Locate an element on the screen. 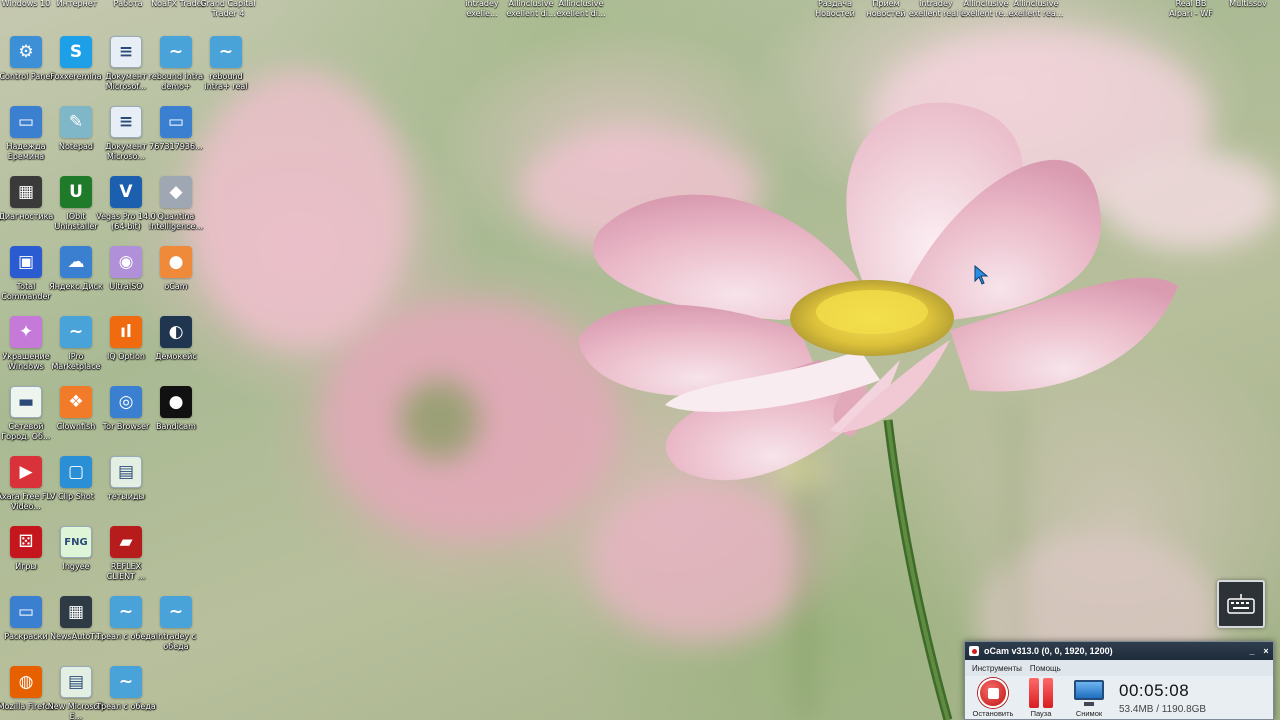 The width and height of the screenshot is (1280, 720). desktop-icon: ◉ UltraISO is located at coordinates (126, 277).